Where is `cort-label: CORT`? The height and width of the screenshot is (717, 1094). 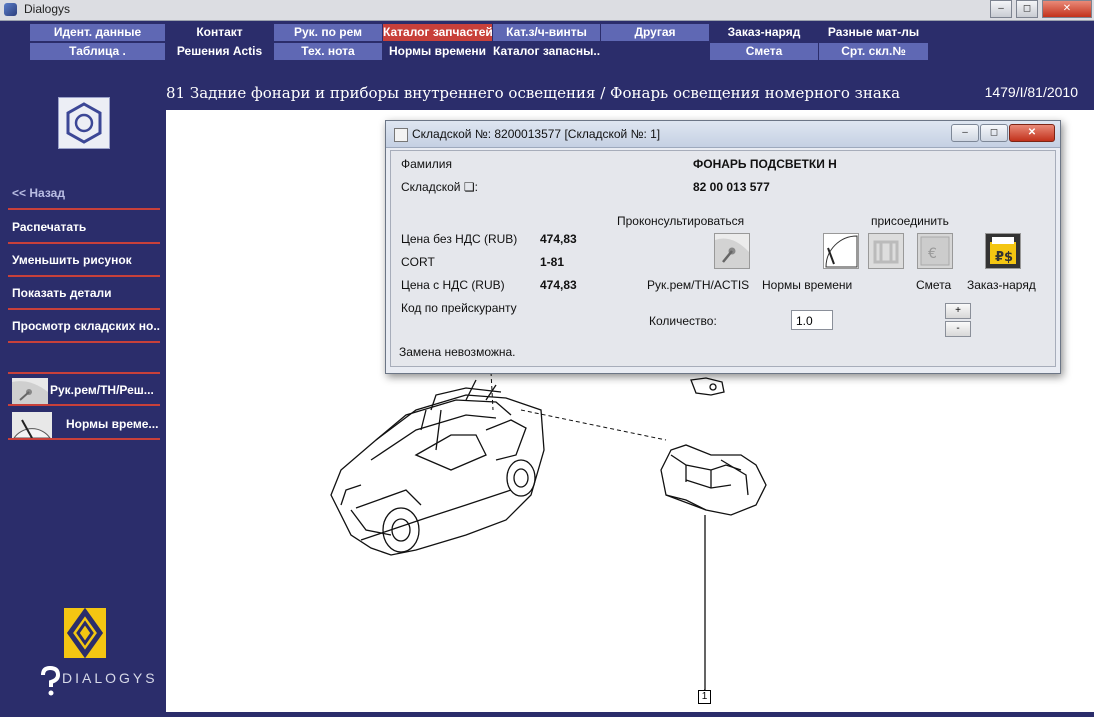 cort-label: CORT is located at coordinates (418, 262).